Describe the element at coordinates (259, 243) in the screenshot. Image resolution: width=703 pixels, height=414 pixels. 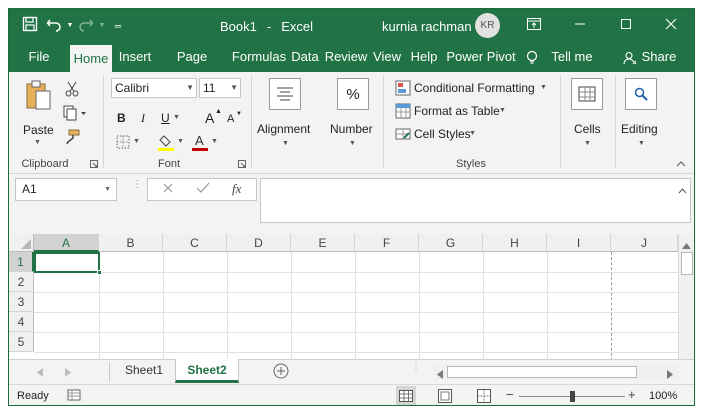
I see `column-header-d: D` at that location.